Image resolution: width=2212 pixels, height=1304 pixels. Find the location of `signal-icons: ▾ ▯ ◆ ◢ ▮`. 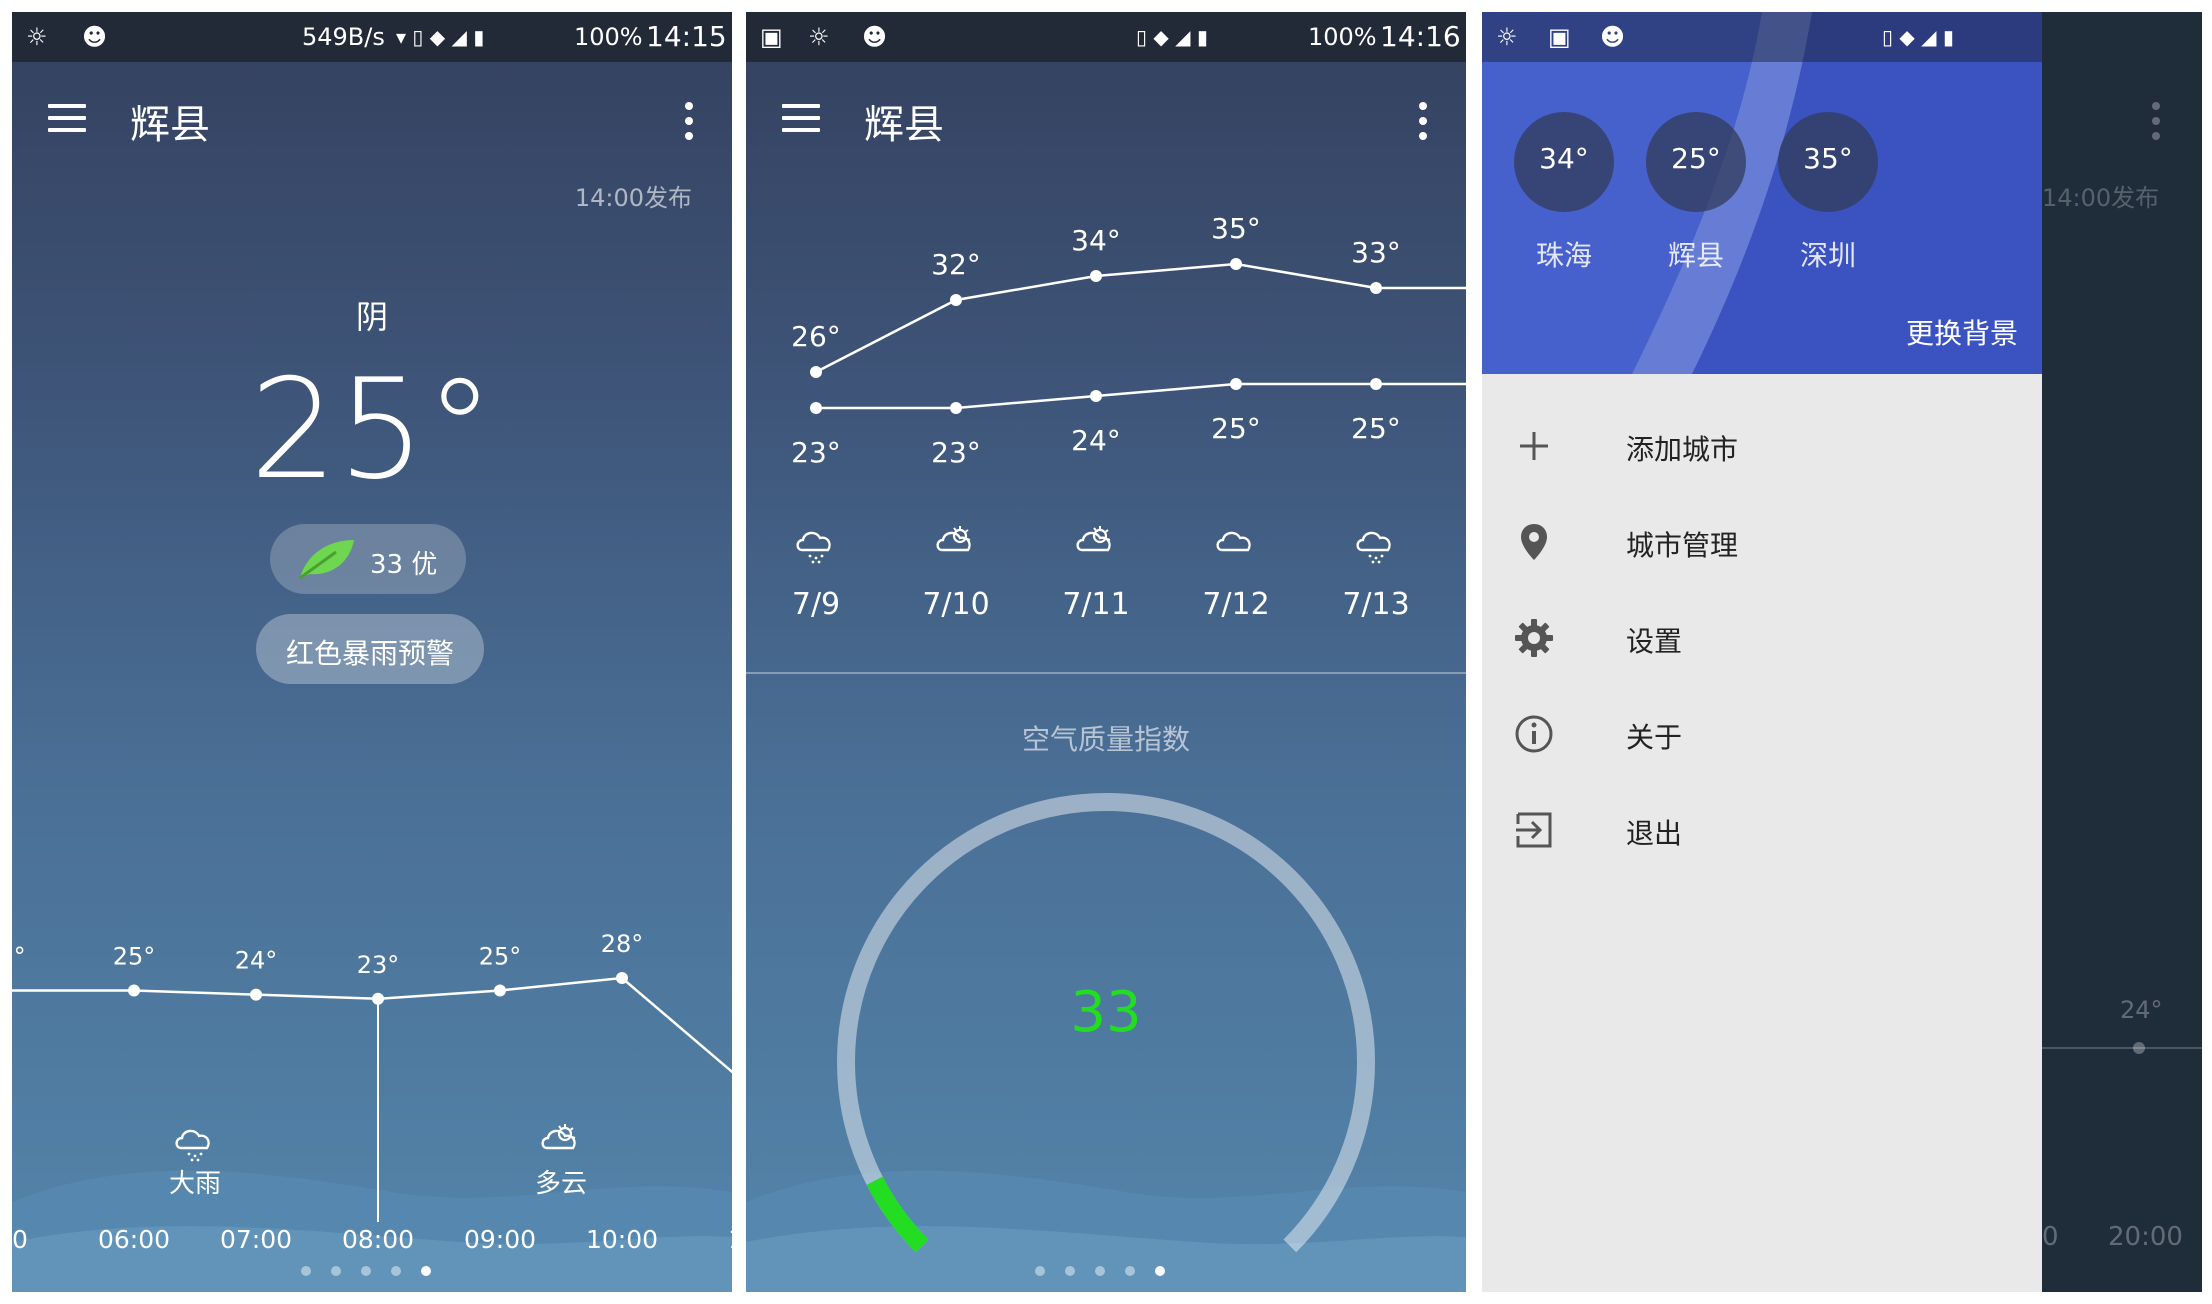

signal-icons: ▾ ▯ ◆ ◢ ▮ is located at coordinates (440, 37).